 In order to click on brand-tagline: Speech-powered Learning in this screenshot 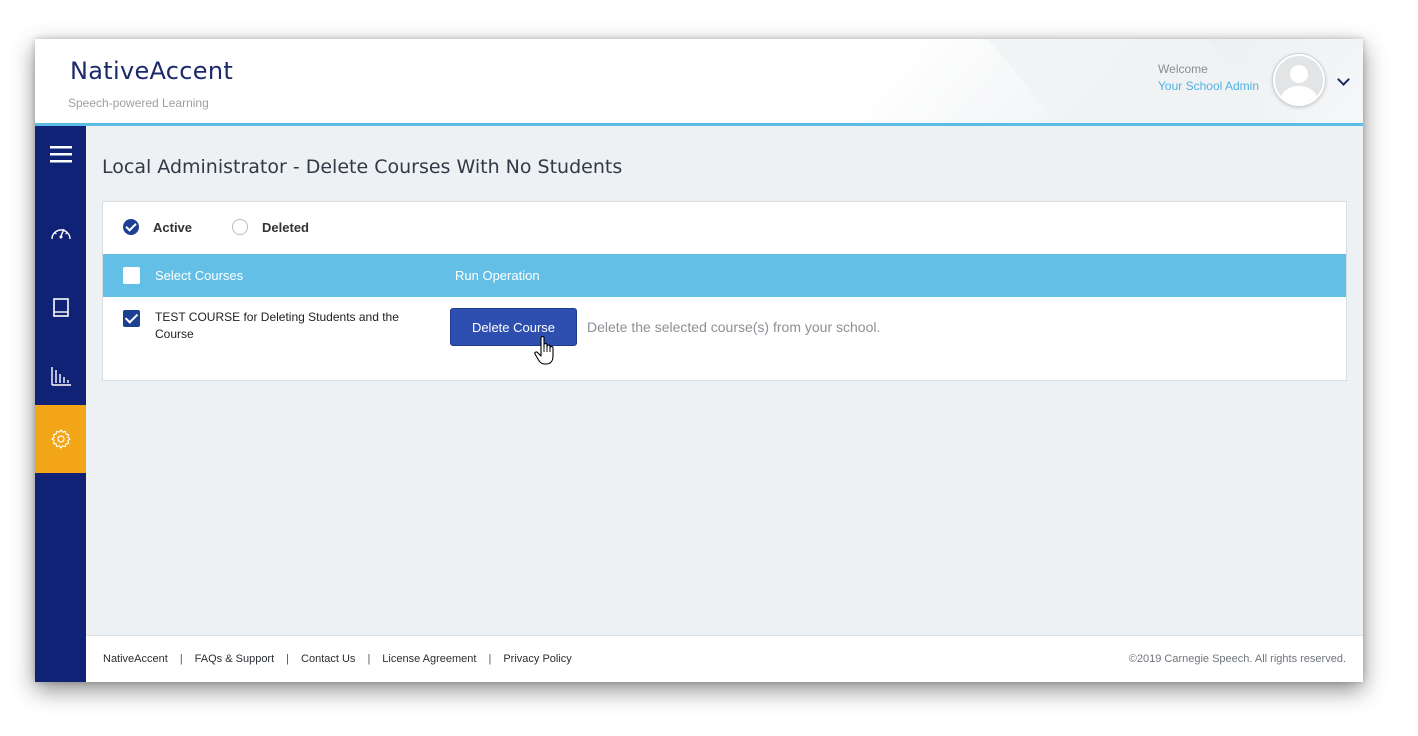, I will do `click(138, 103)`.